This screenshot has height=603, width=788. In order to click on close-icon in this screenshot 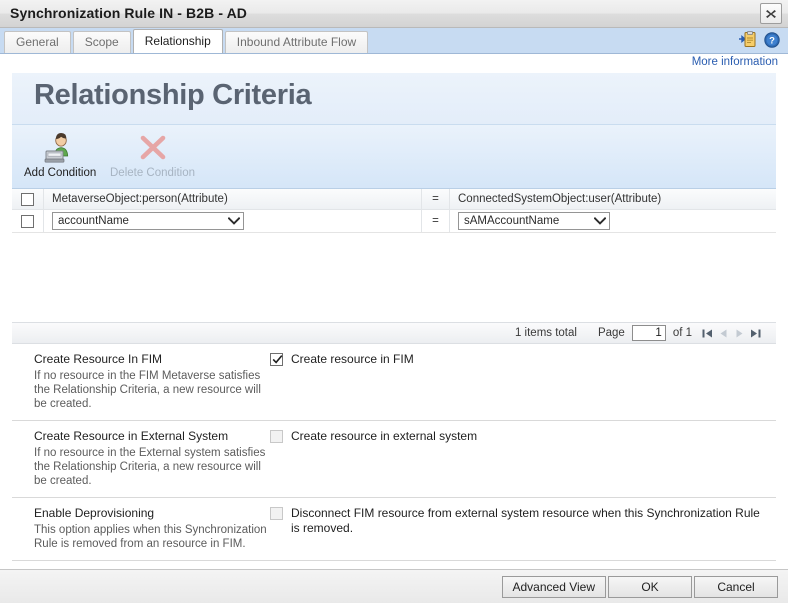, I will do `click(771, 14)`.